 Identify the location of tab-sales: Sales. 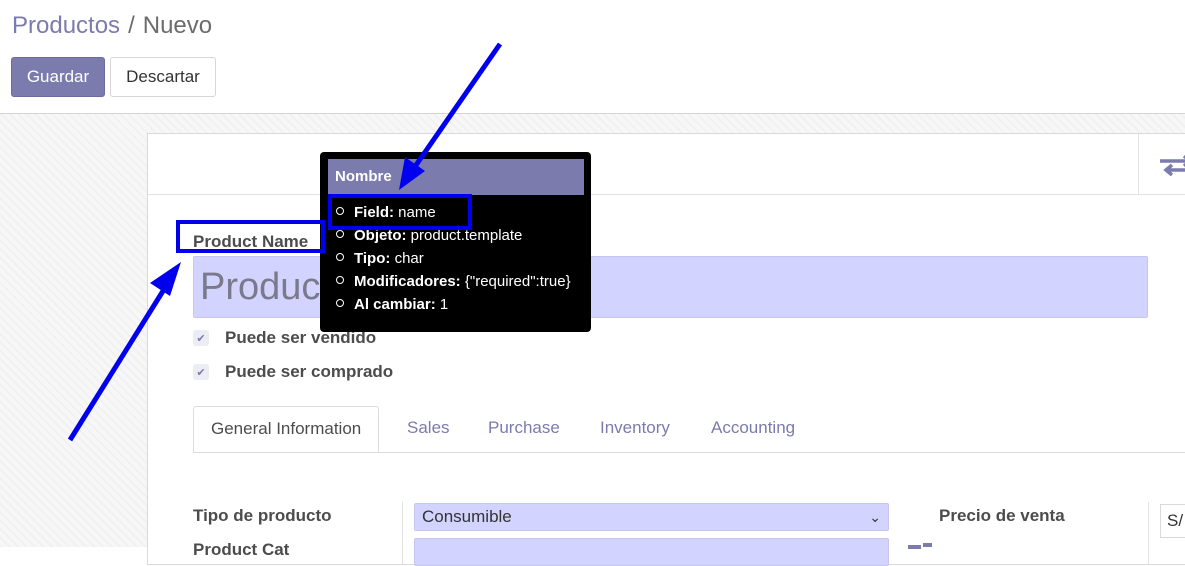
(428, 429).